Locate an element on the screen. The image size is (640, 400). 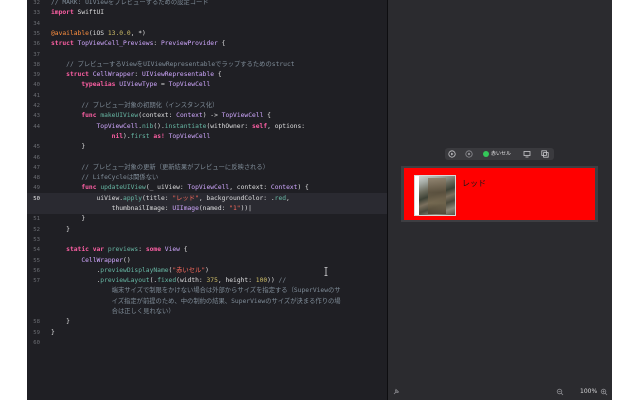
code-token: 100 is located at coordinates (261, 281).